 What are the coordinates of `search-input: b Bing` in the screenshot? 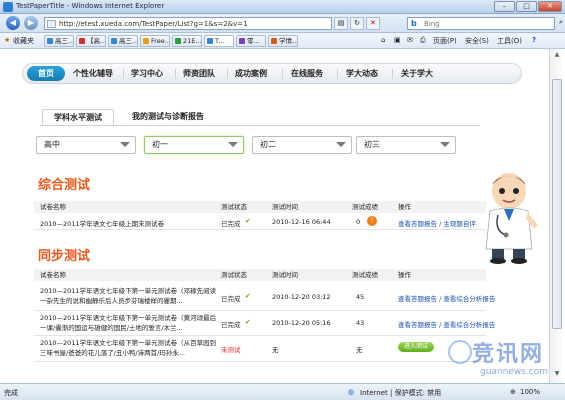 It's located at (481, 23).